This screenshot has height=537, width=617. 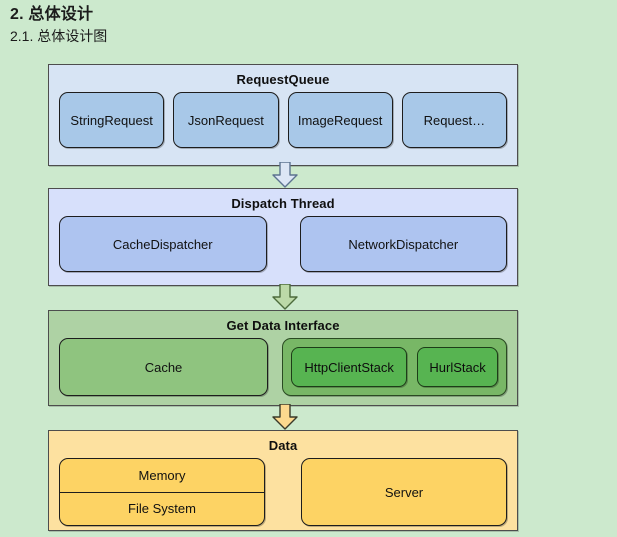 I want to click on node-cache-dispatcher: CacheDispatcher, so click(x=163, y=244).